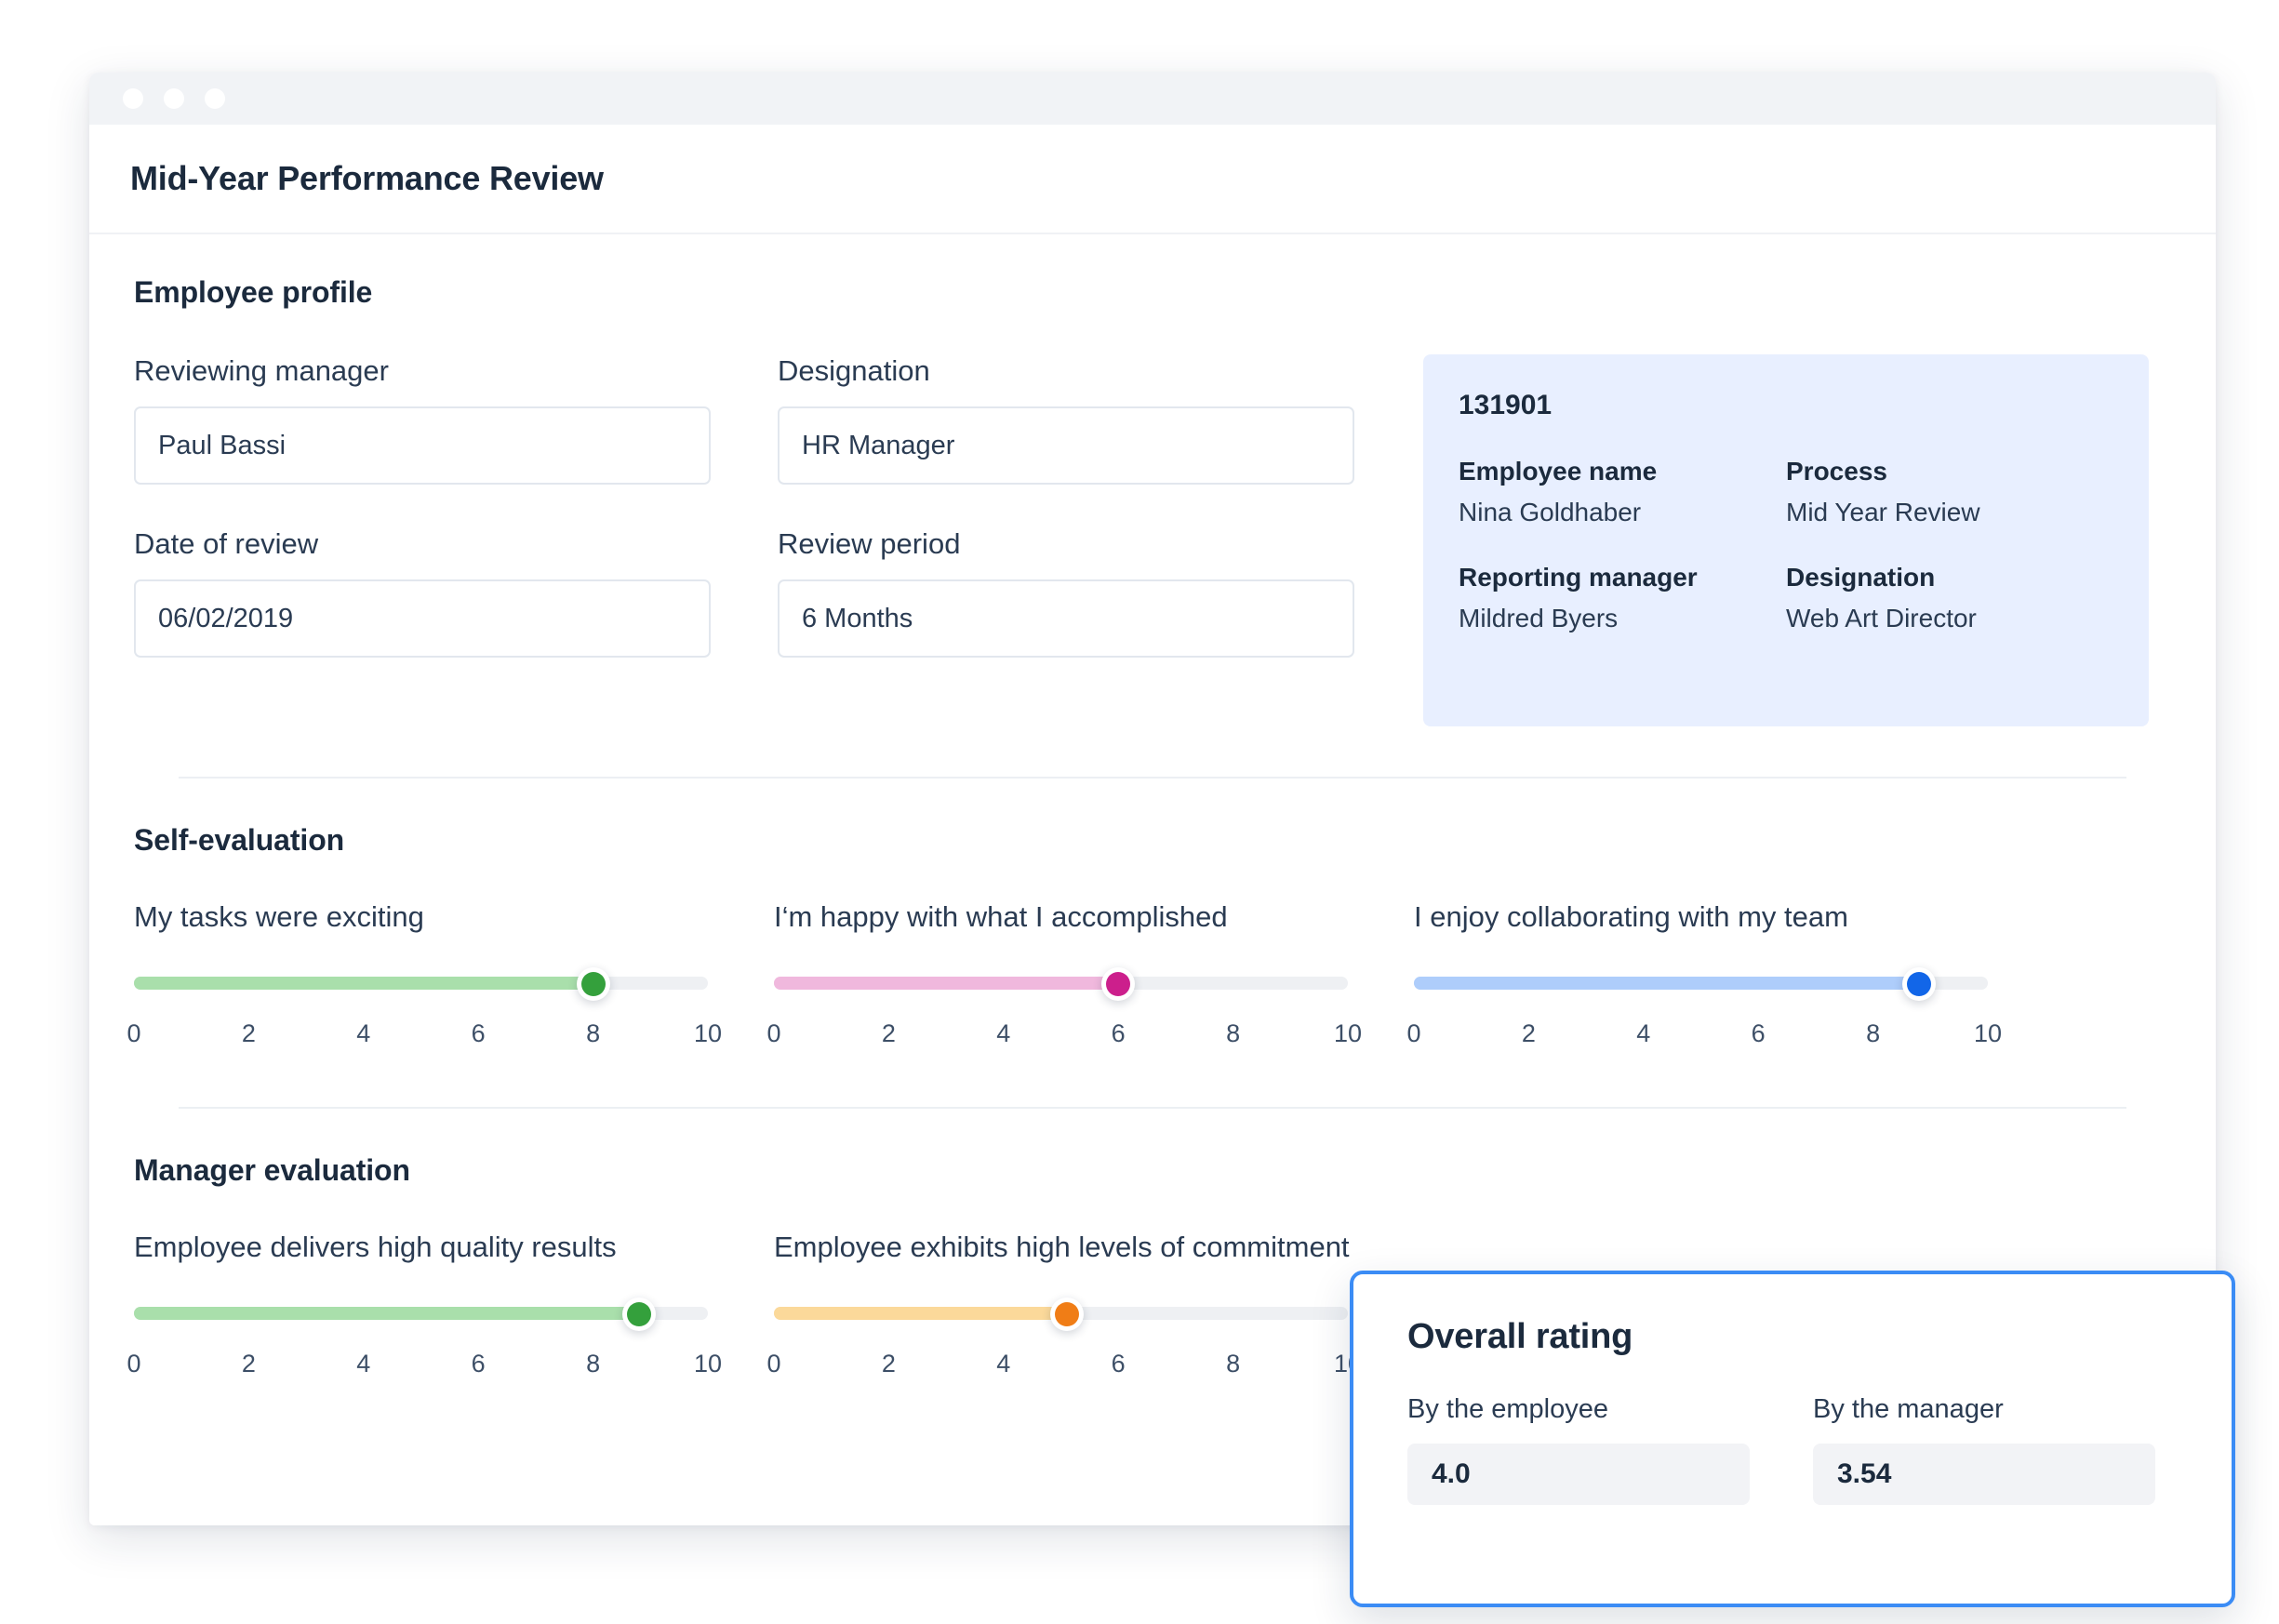 The width and height of the screenshot is (2279, 1624). What do you see at coordinates (1883, 512) in the screenshot?
I see `info-value-process: Mid Year Review` at bounding box center [1883, 512].